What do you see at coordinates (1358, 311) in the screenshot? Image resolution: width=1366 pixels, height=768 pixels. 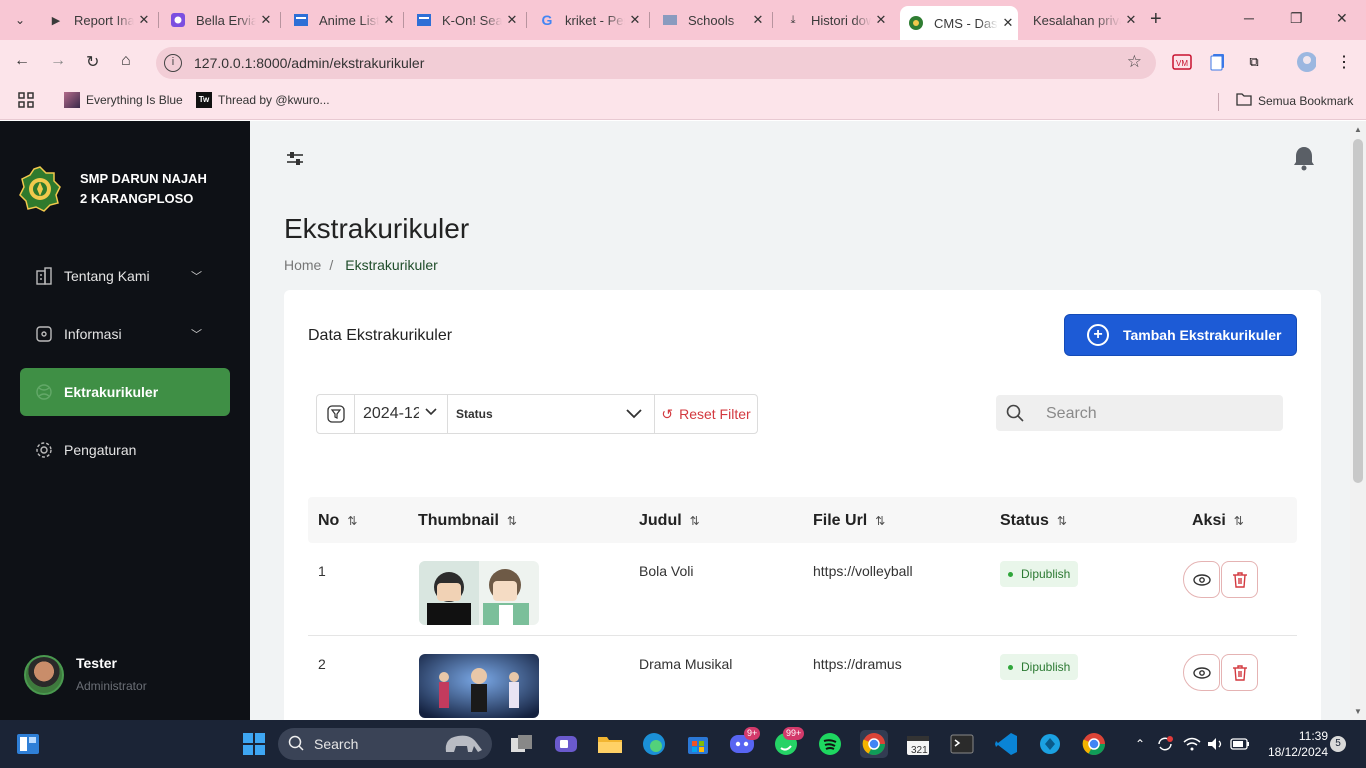 I see `scrollbar-thumb` at bounding box center [1358, 311].